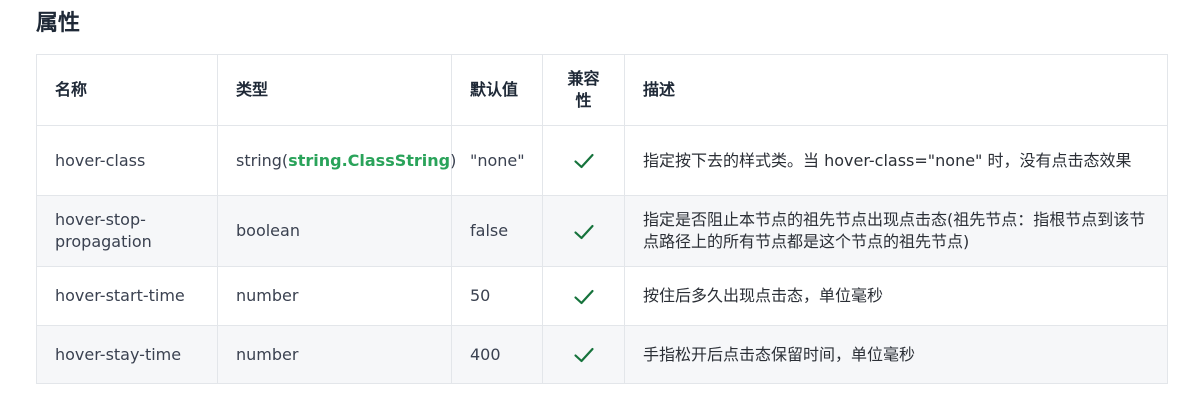 Image resolution: width=1188 pixels, height=415 pixels. What do you see at coordinates (497, 160) in the screenshot?
I see `prop-default: "none"` at bounding box center [497, 160].